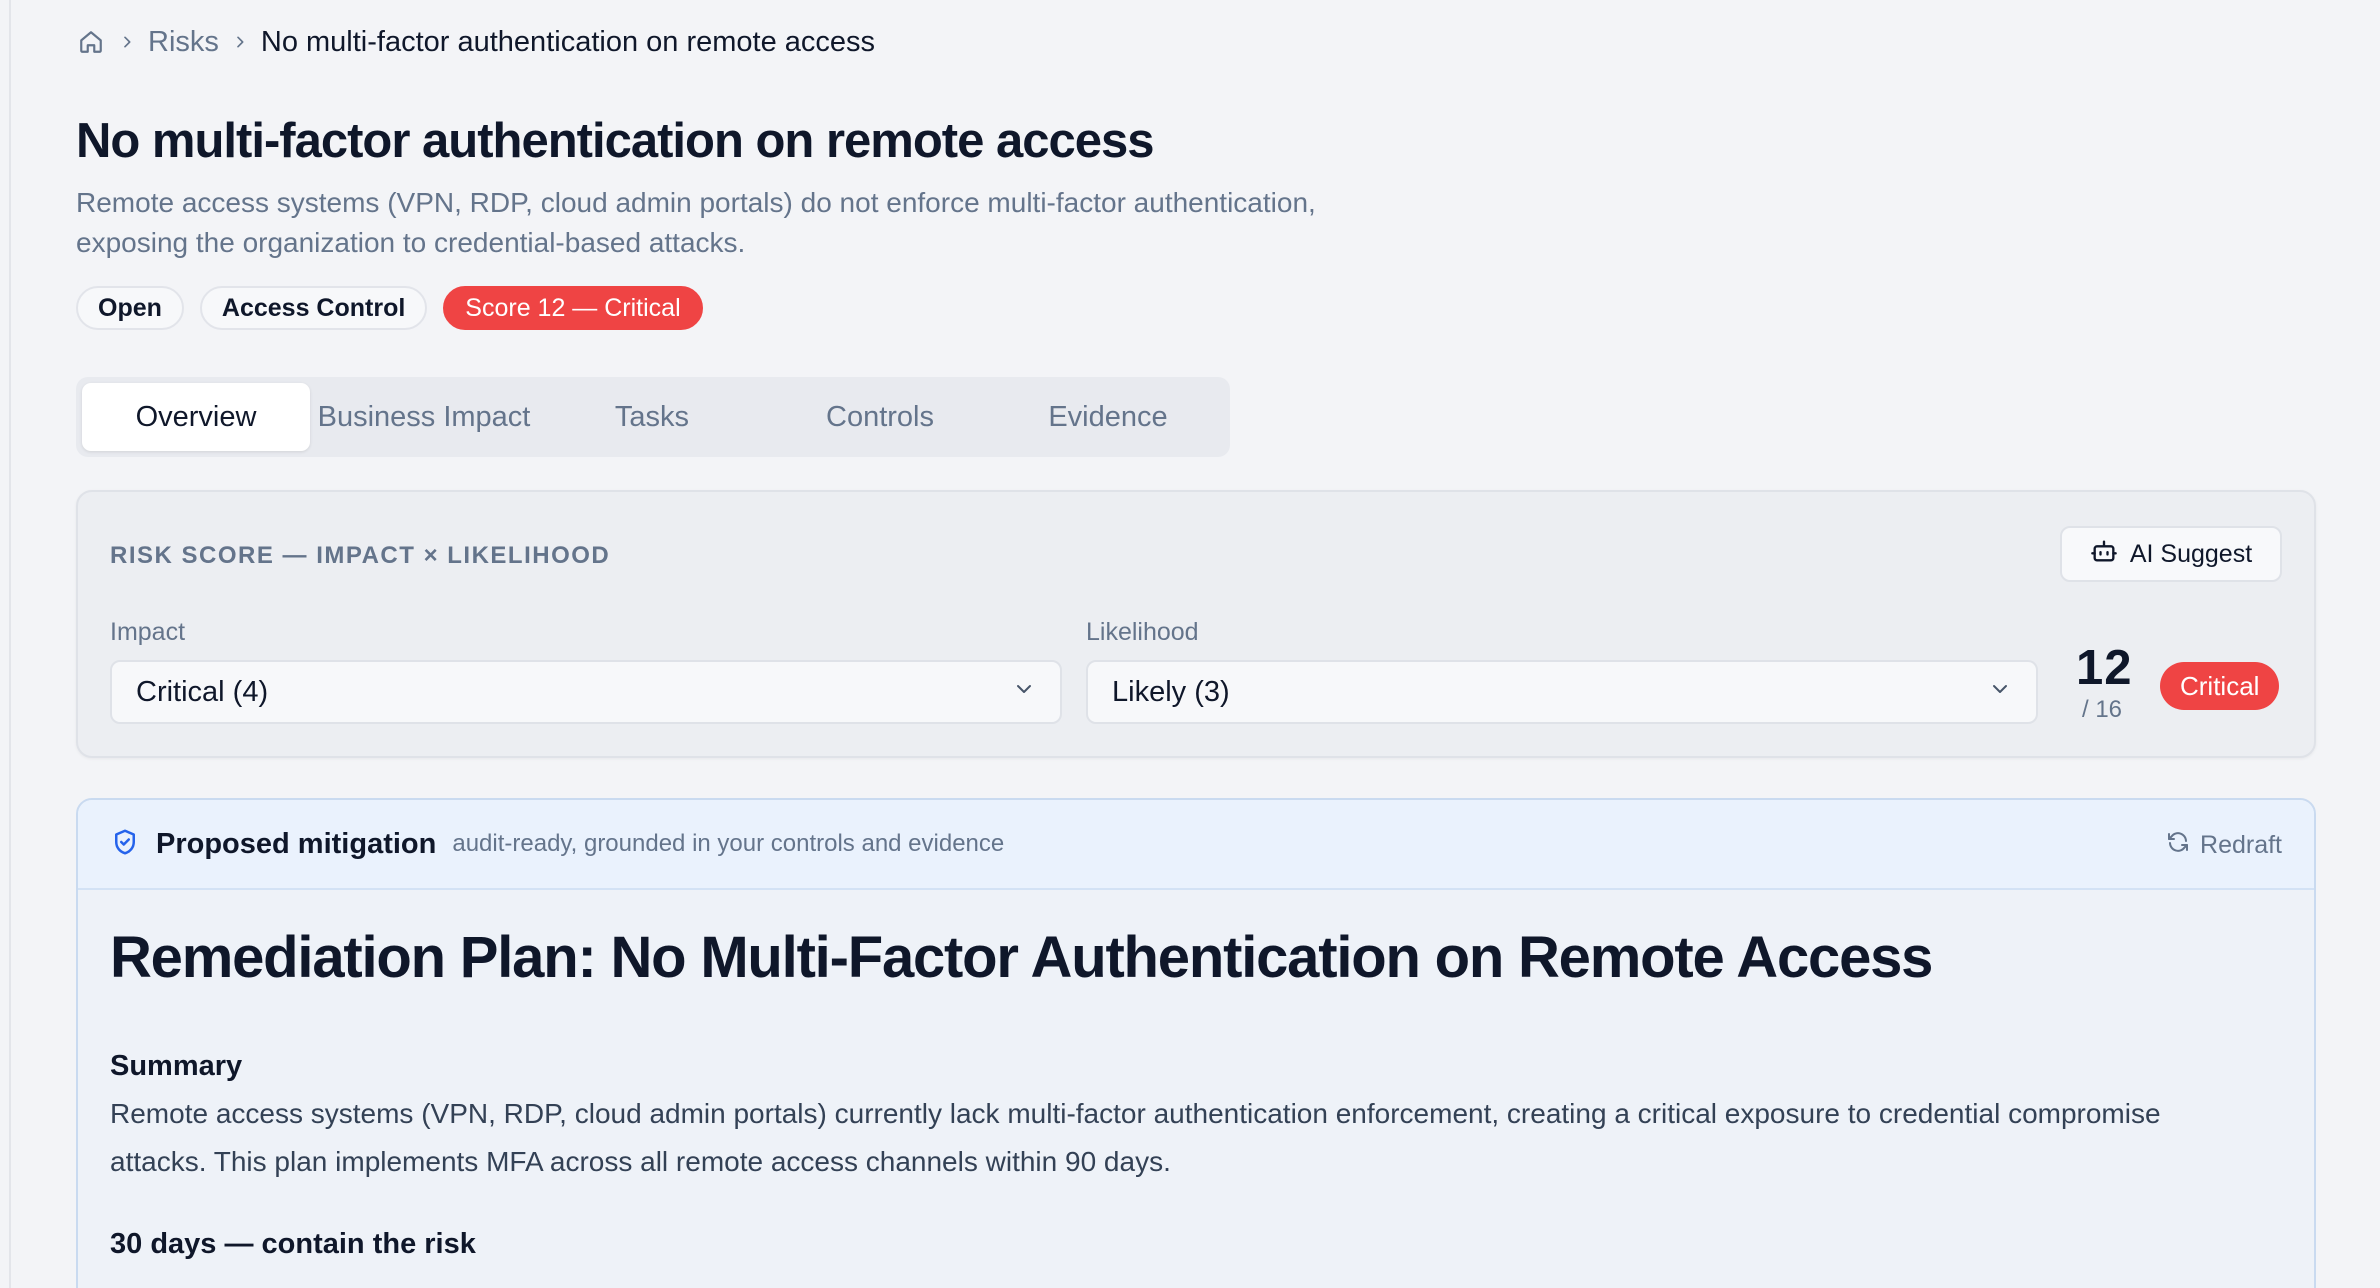  What do you see at coordinates (148, 632) in the screenshot?
I see `impact-label: Impact` at bounding box center [148, 632].